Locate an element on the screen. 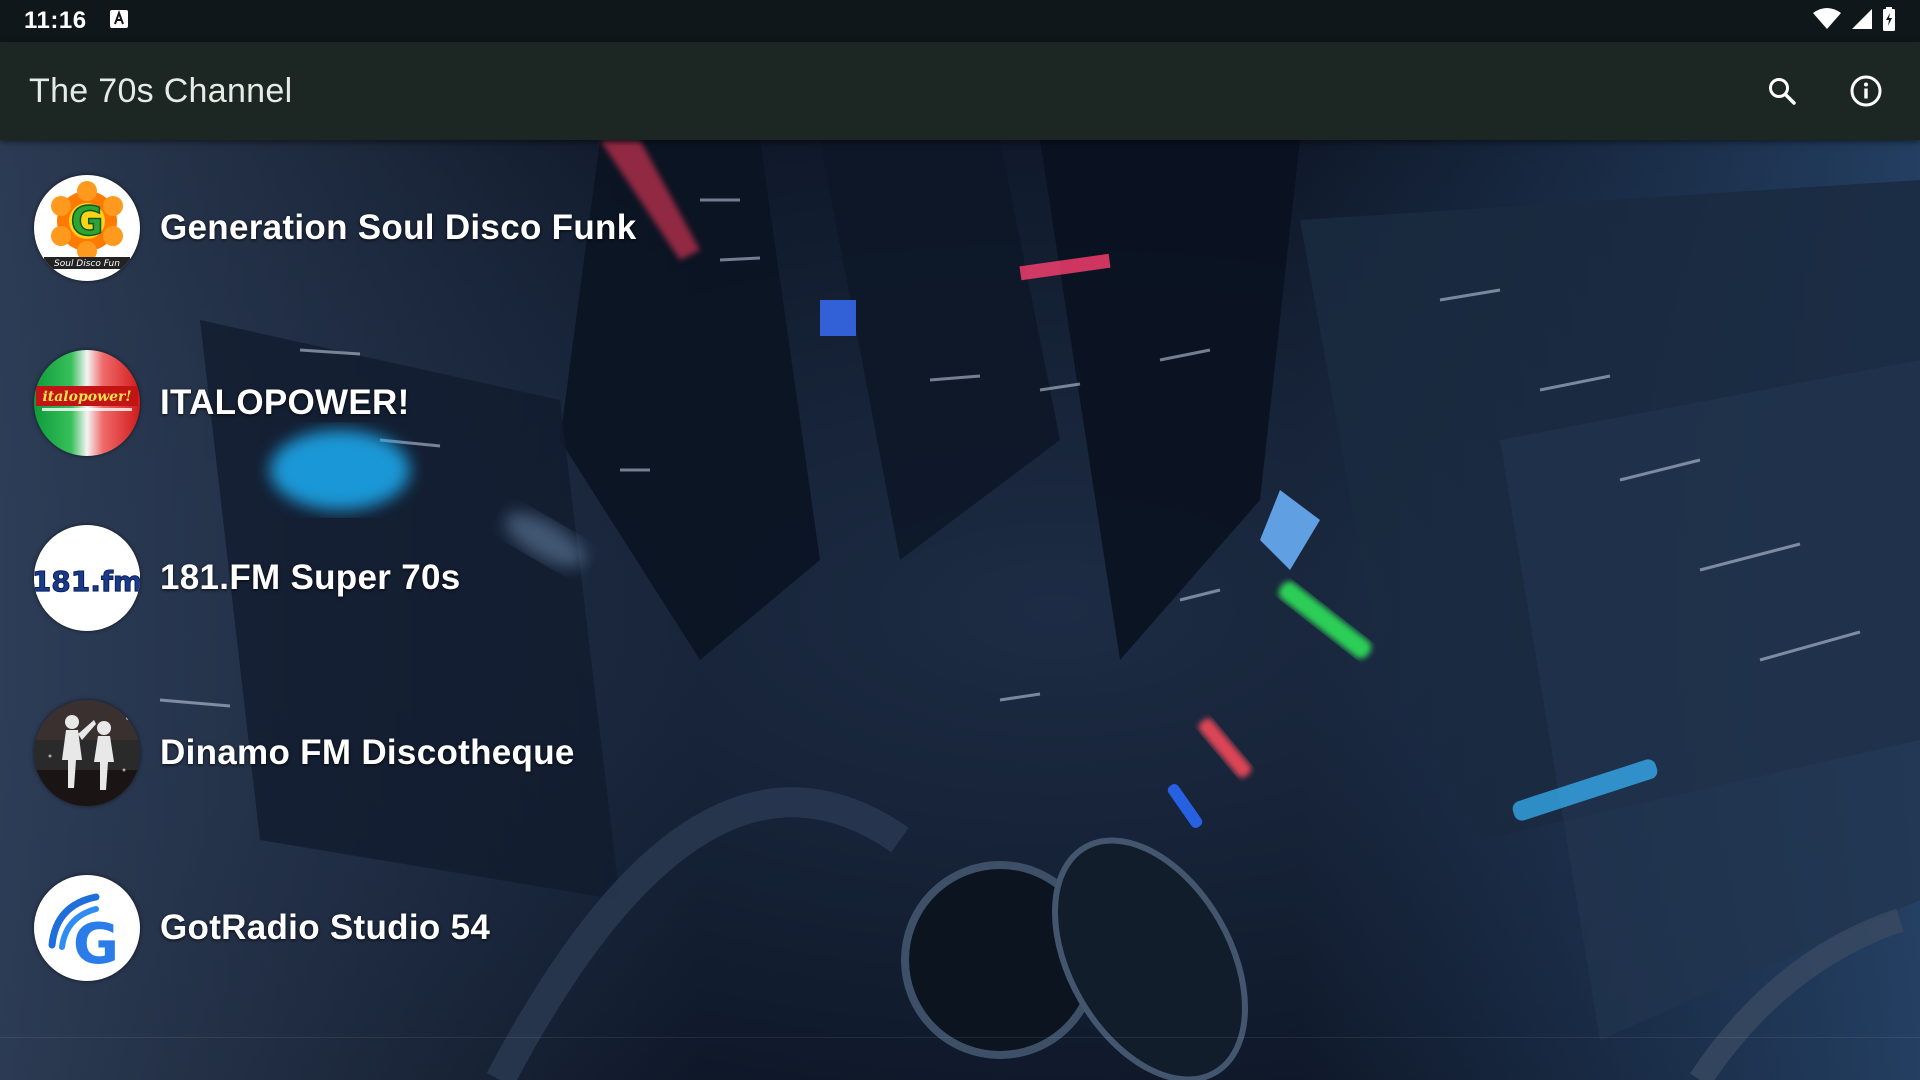 The height and width of the screenshot is (1080, 1920). generation-soul-logo-letter: G is located at coordinates (87, 222).